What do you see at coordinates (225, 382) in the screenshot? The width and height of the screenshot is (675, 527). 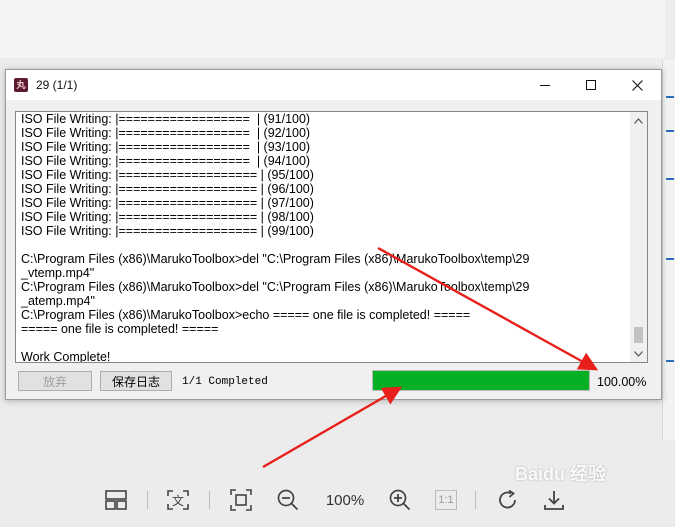 I see `status-text: 1/1 Completed` at bounding box center [225, 382].